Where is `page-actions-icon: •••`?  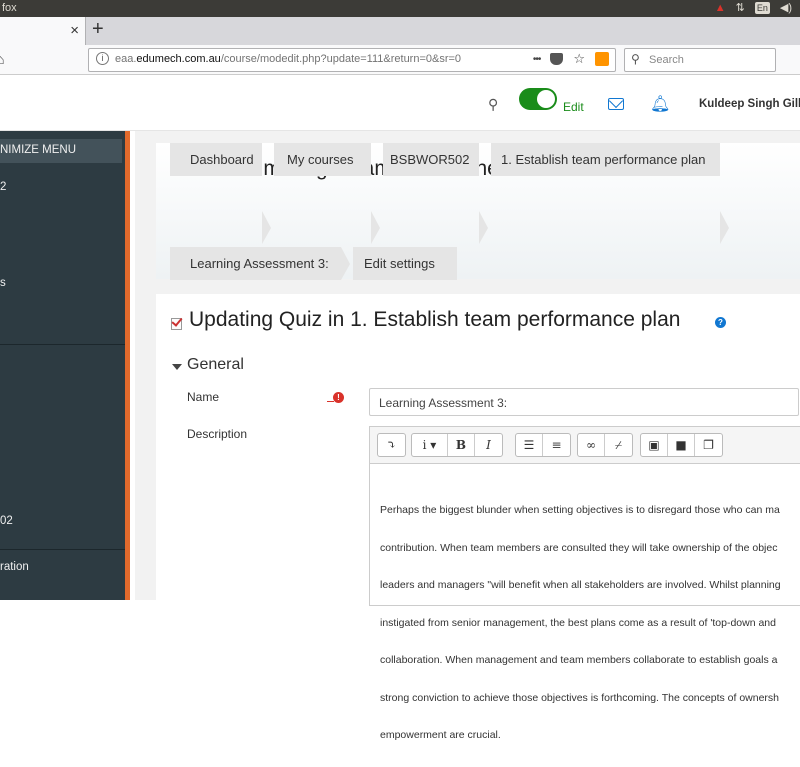 page-actions-icon: ••• is located at coordinates (537, 59).